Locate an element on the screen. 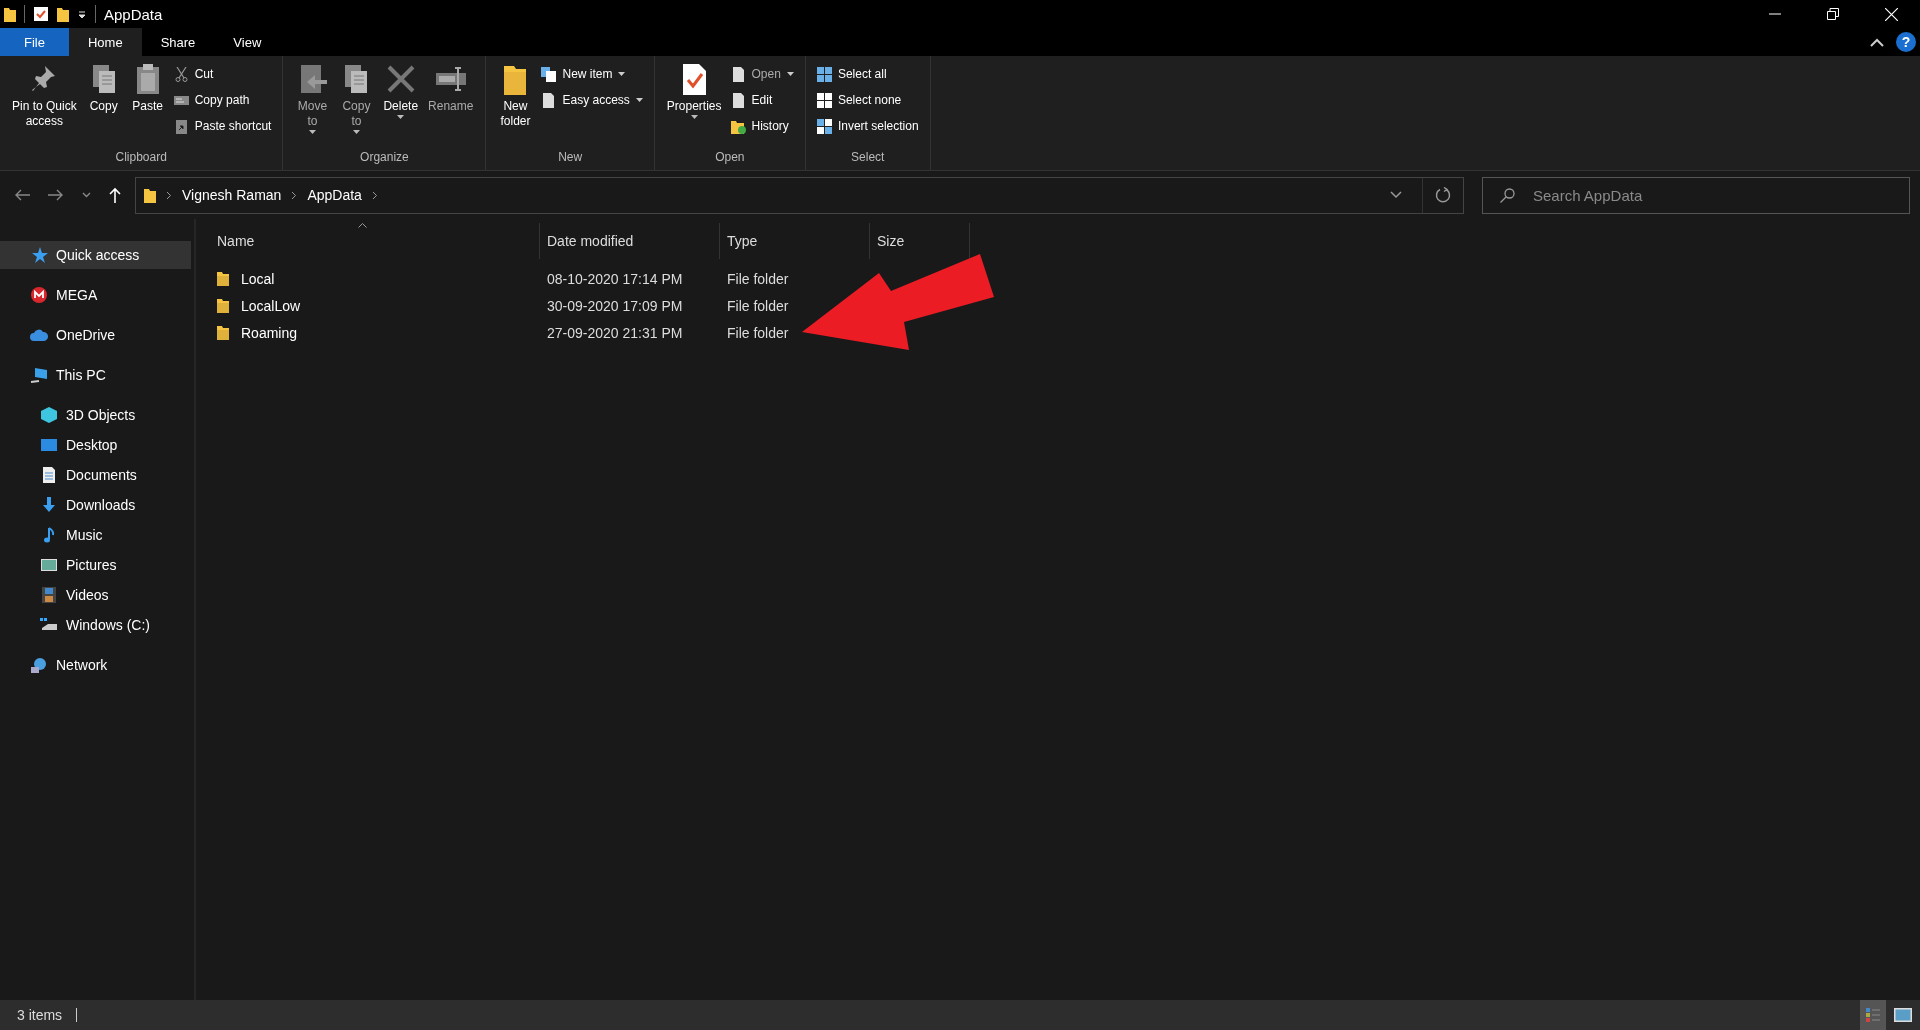  ribbon-button: Pin to Quick access is located at coordinates (44, 95).